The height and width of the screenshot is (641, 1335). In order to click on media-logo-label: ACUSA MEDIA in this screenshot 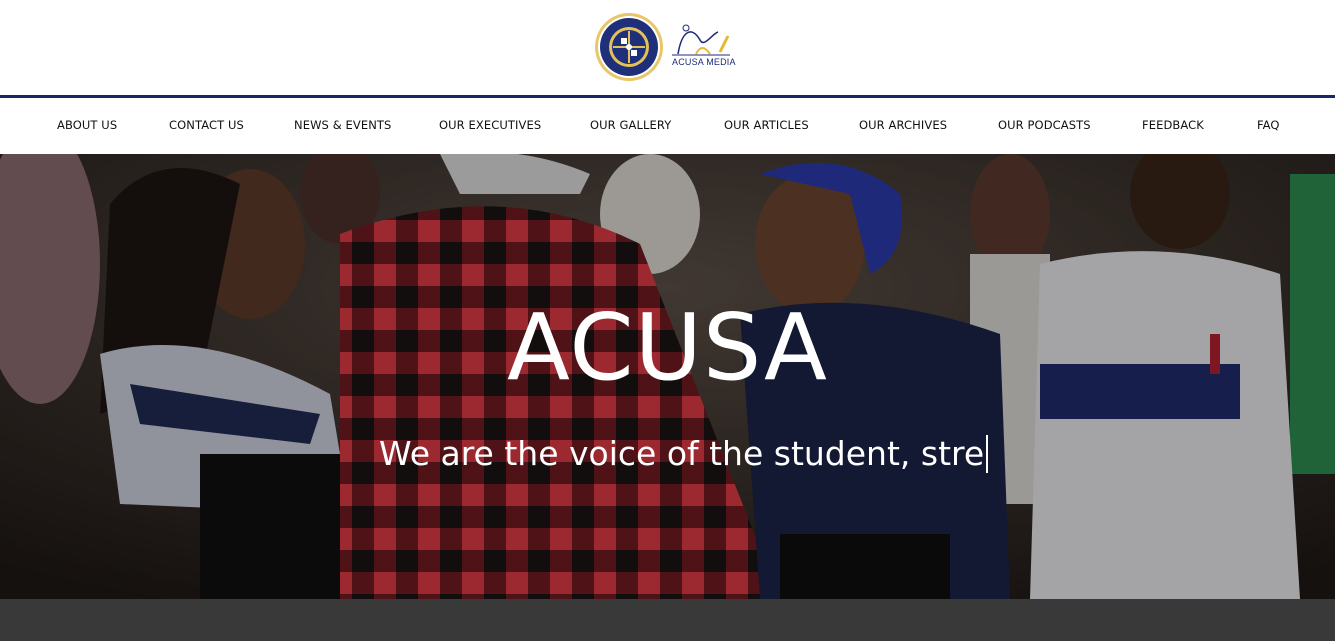, I will do `click(704, 62)`.